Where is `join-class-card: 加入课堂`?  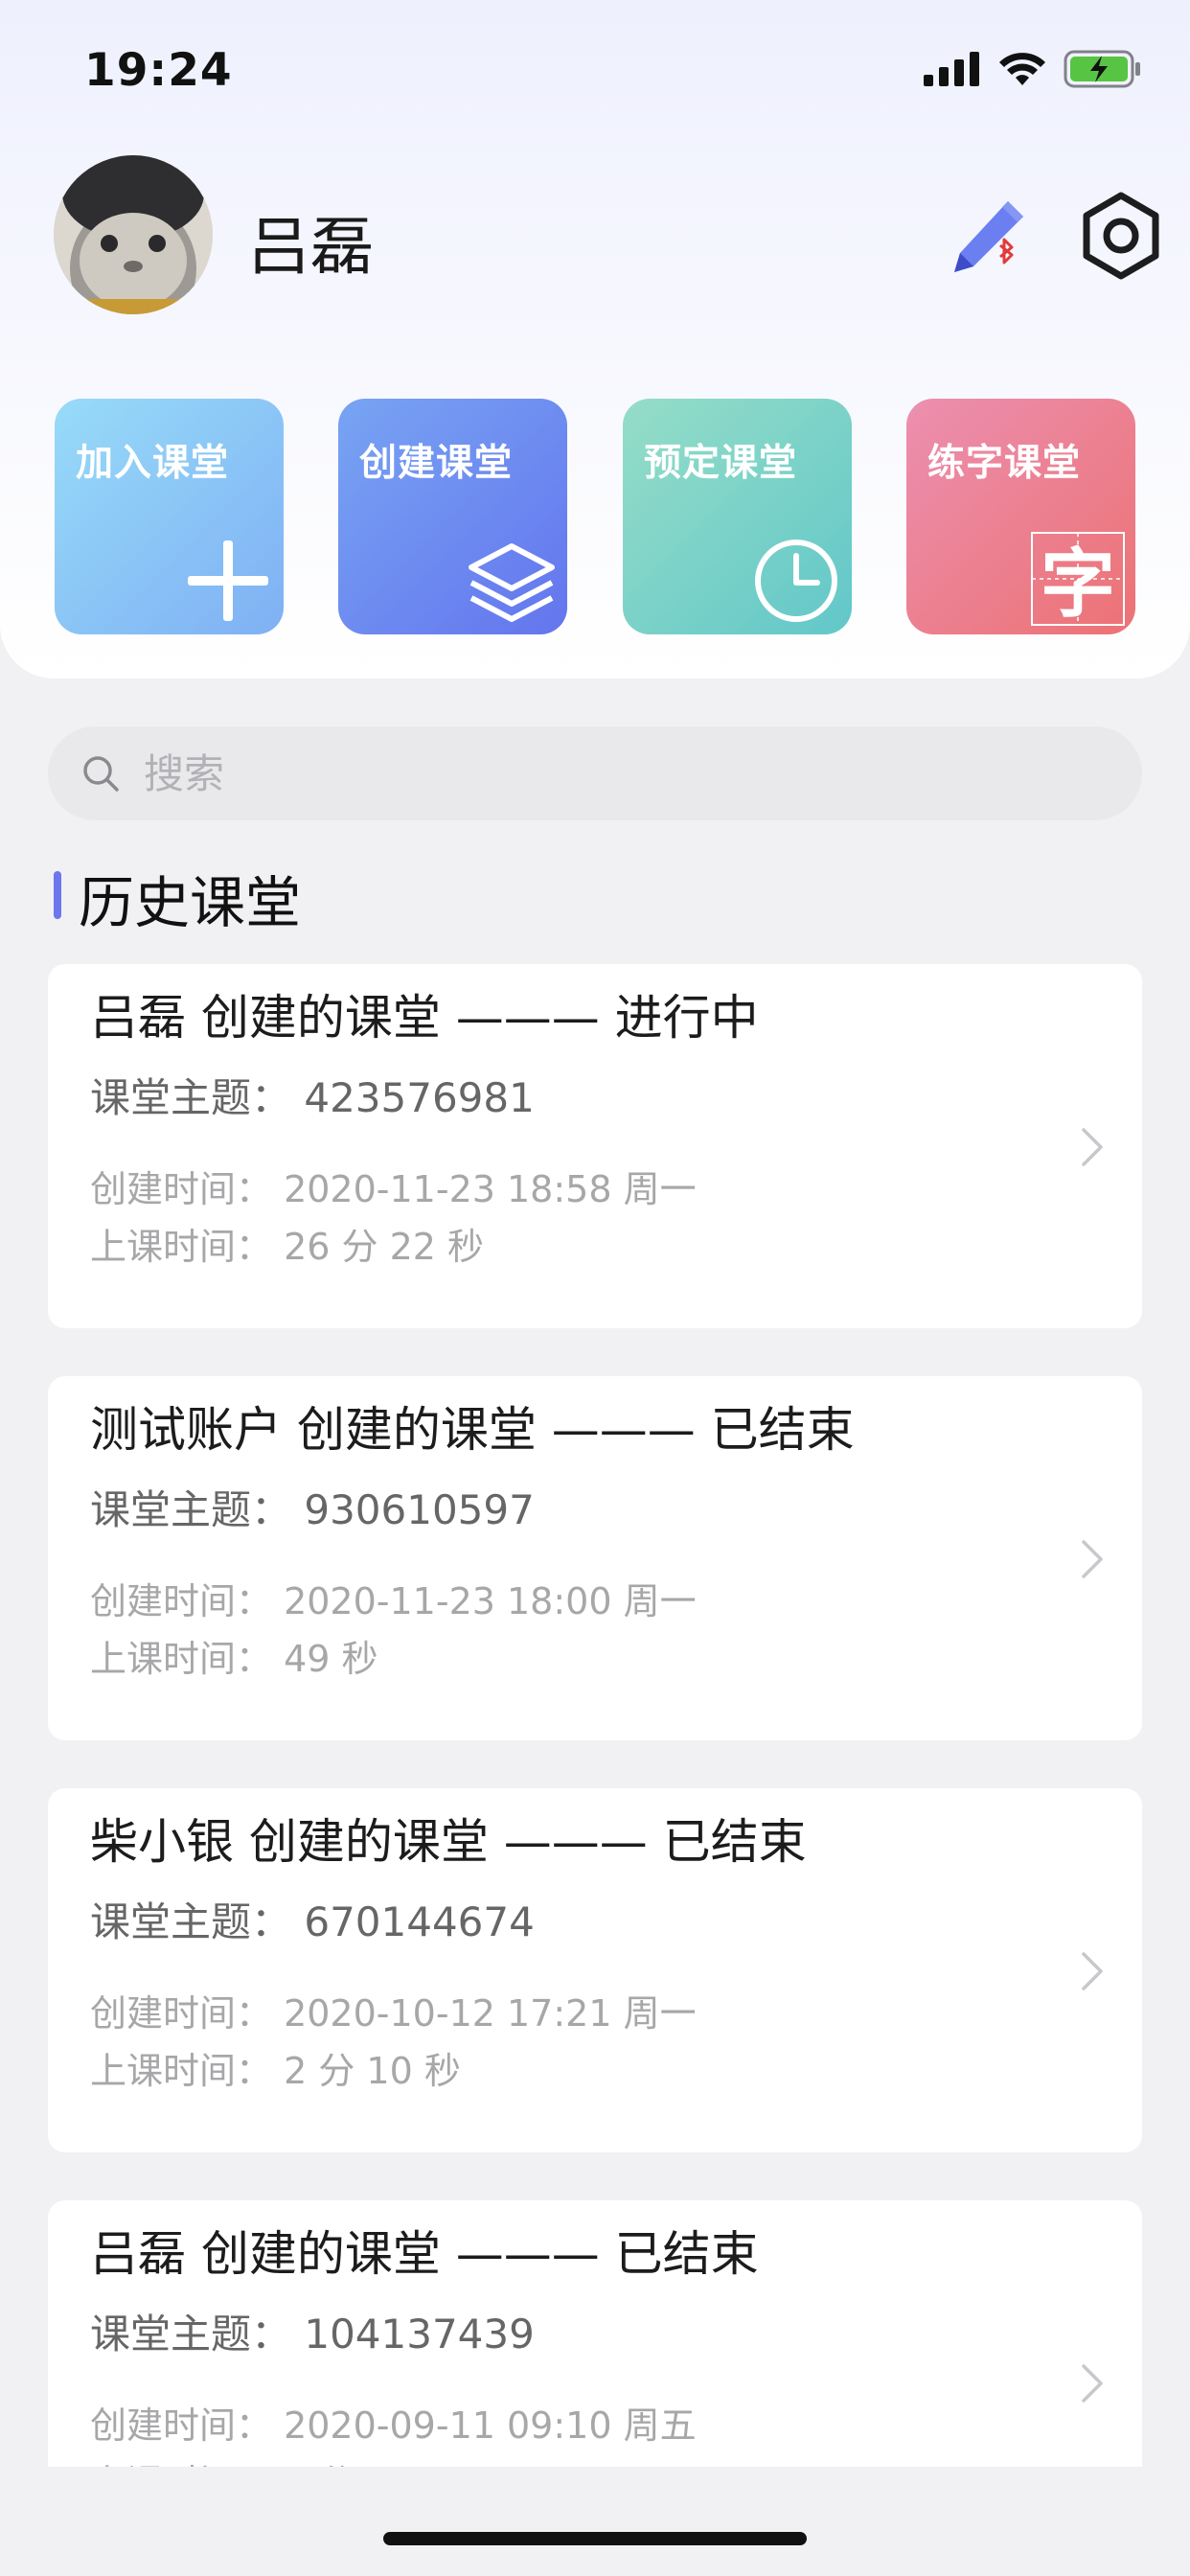 join-class-card: 加入课堂 is located at coordinates (170, 516).